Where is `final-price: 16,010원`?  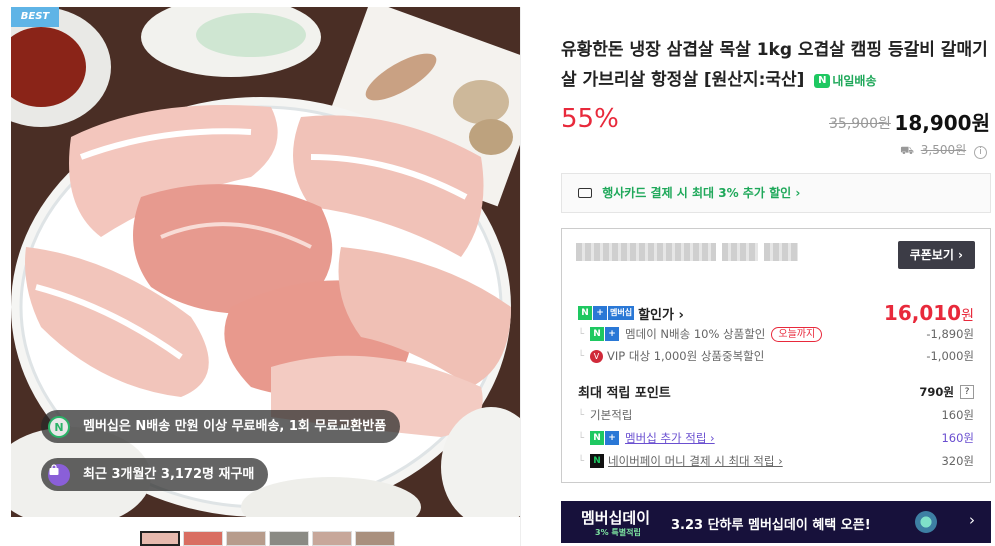
final-price: 16,010원 is located at coordinates (929, 313).